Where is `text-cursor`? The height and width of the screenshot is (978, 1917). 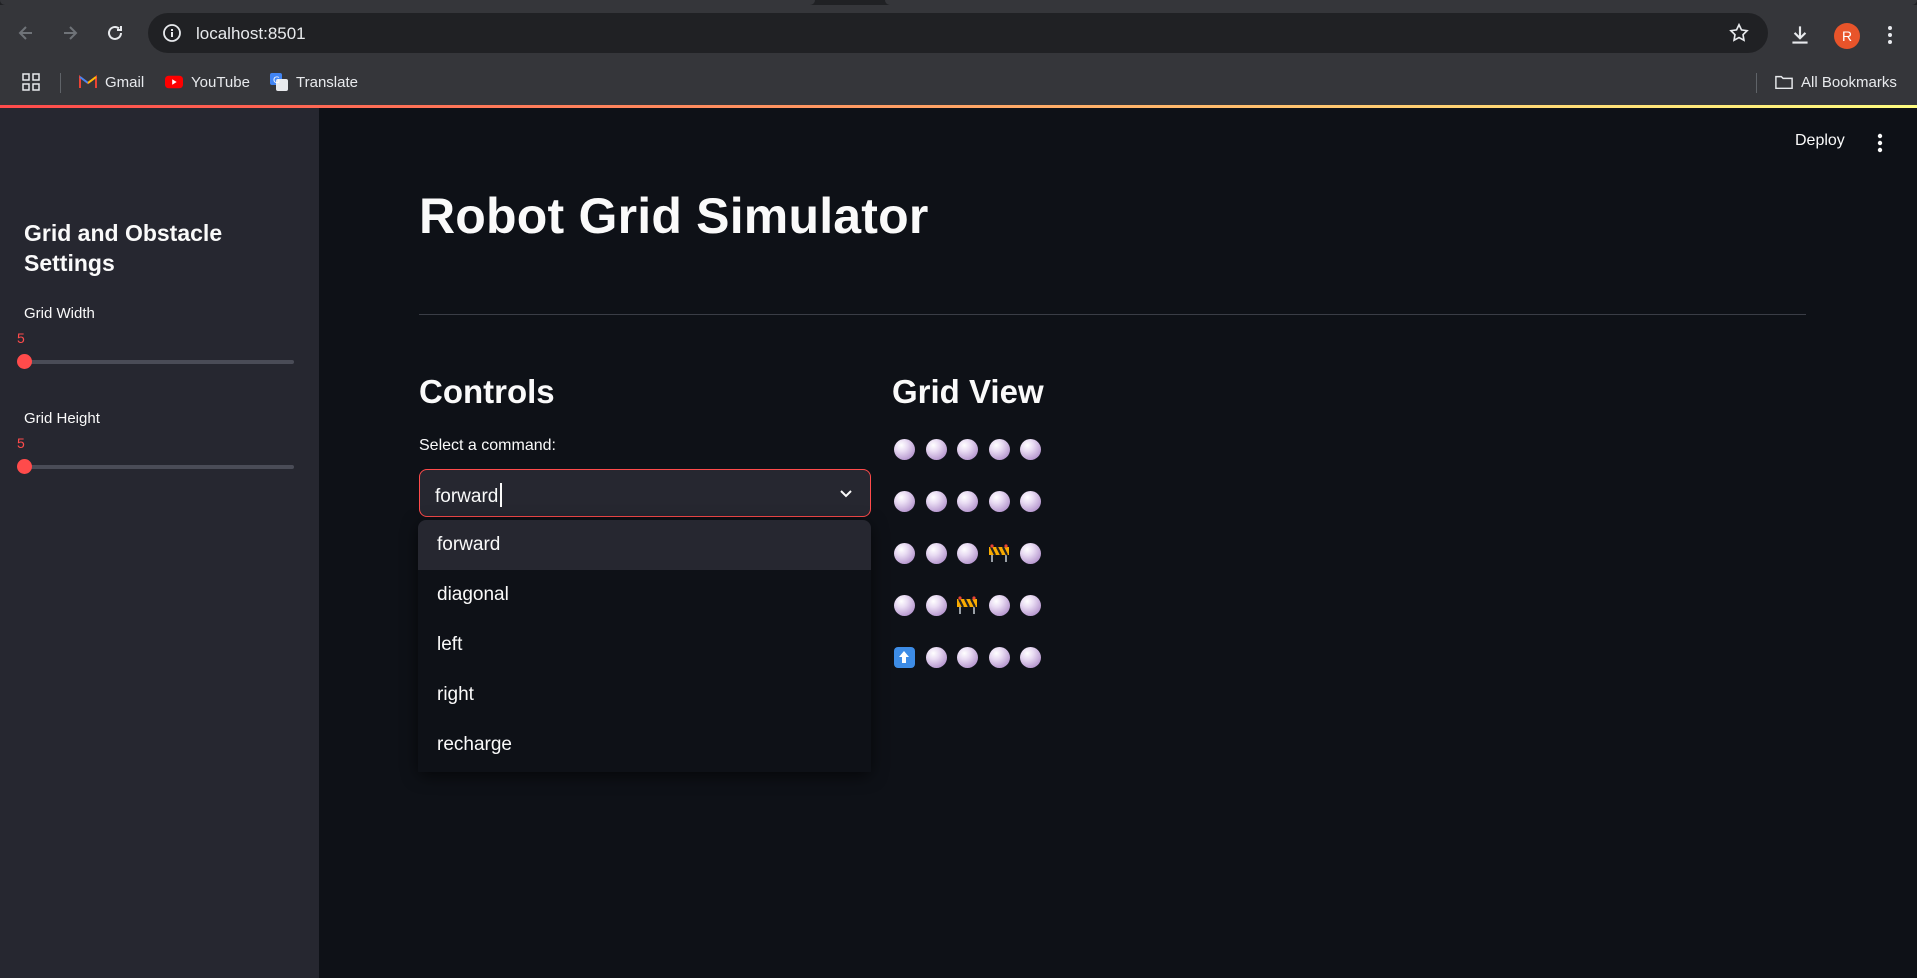
text-cursor is located at coordinates (501, 495).